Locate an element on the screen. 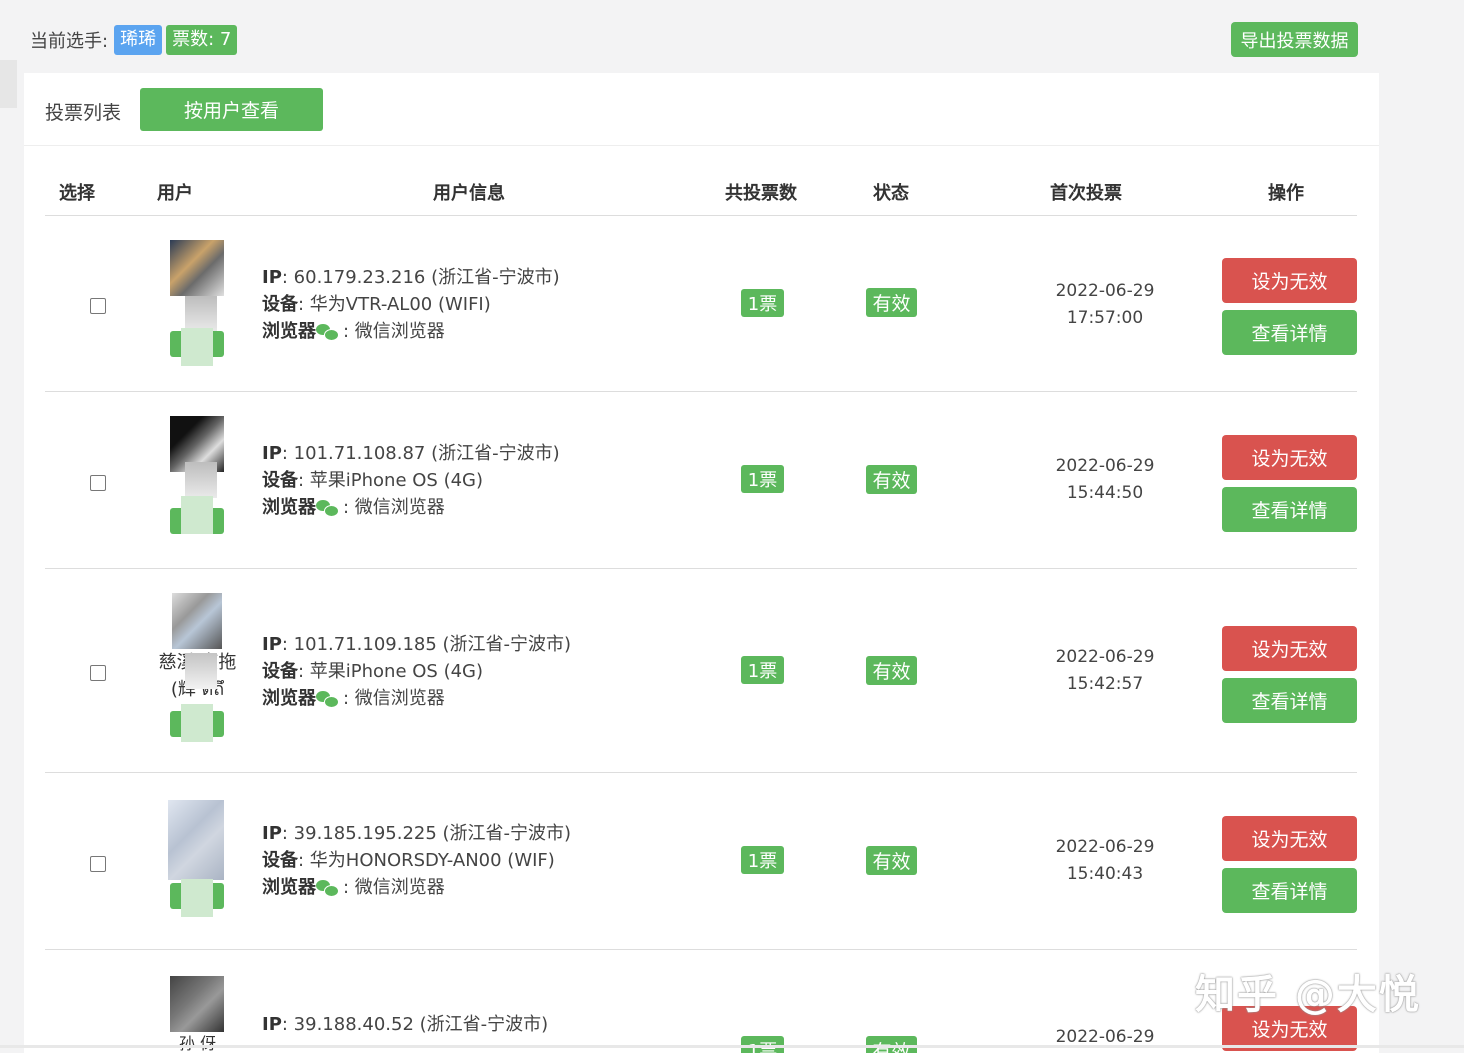 This screenshot has width=1464, height=1053. side-tab is located at coordinates (8, 84).